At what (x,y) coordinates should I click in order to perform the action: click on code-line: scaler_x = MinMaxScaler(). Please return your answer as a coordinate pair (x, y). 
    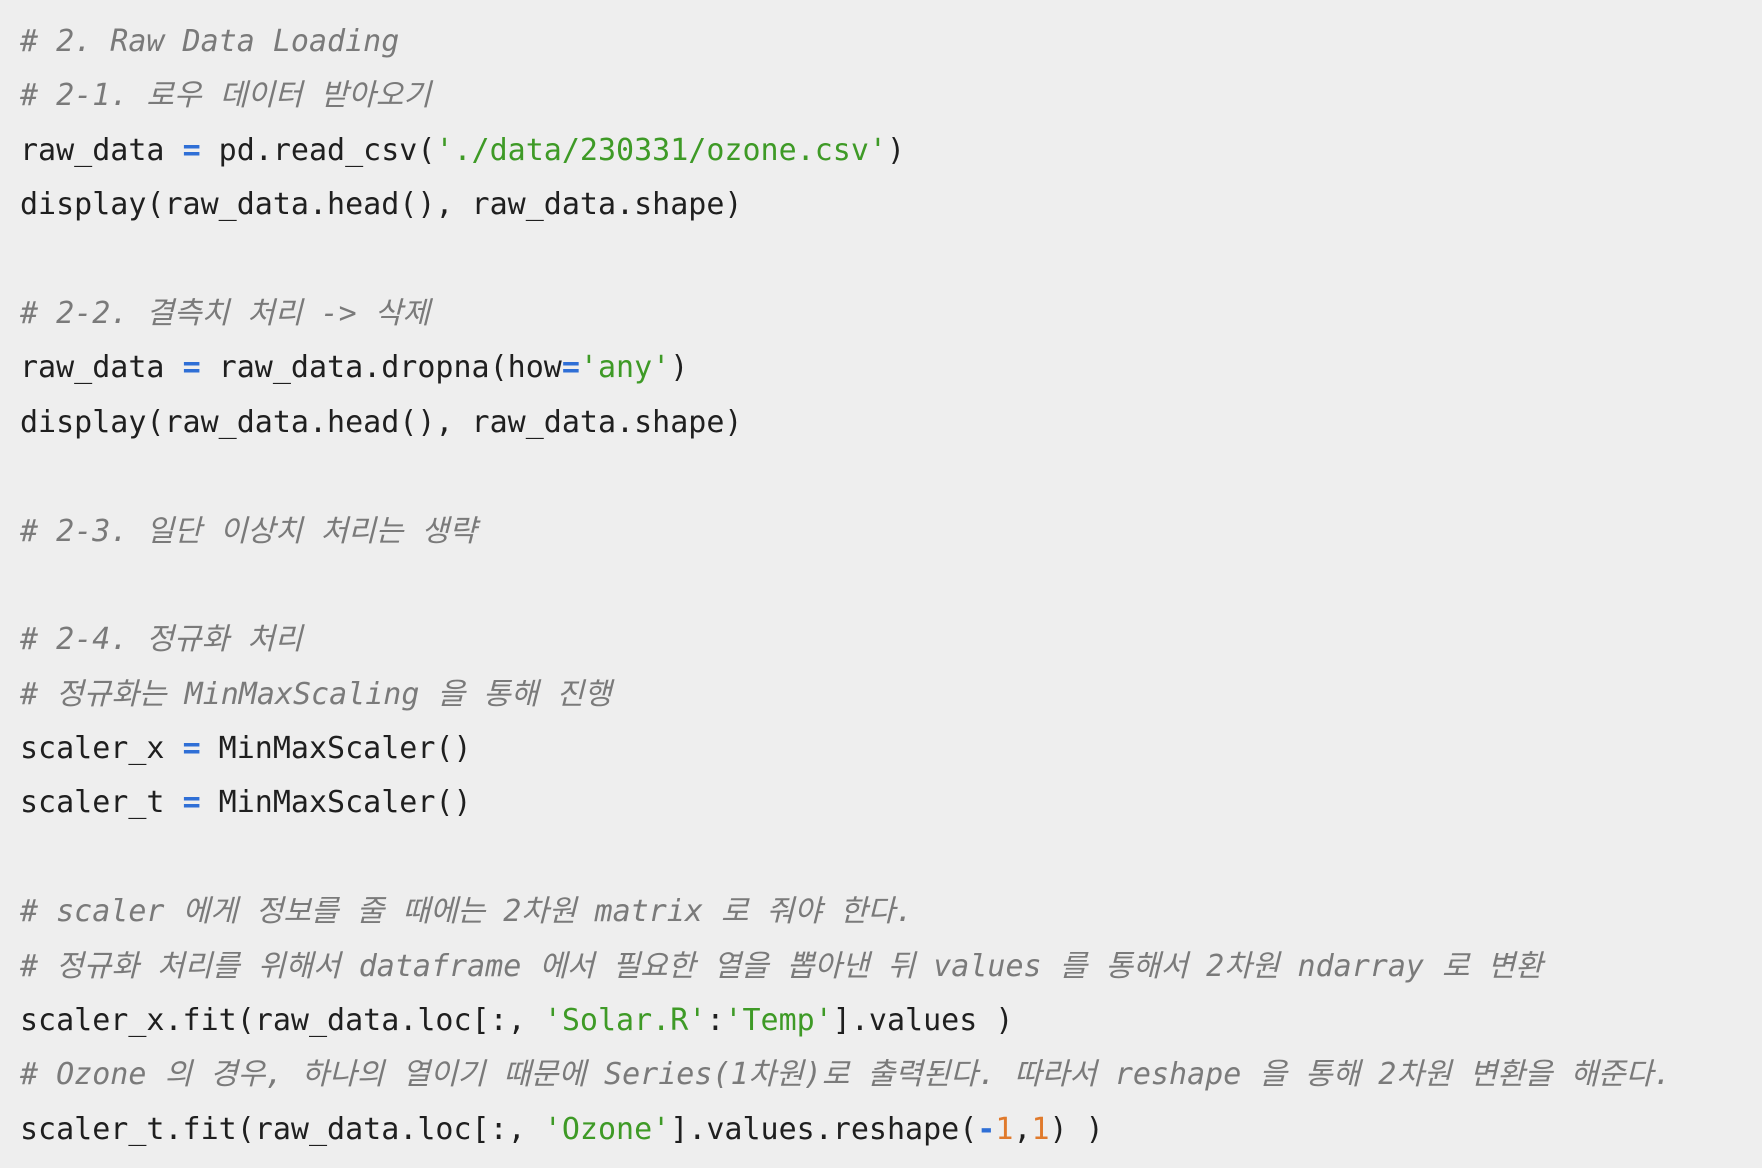
    Looking at the image, I should click on (891, 749).